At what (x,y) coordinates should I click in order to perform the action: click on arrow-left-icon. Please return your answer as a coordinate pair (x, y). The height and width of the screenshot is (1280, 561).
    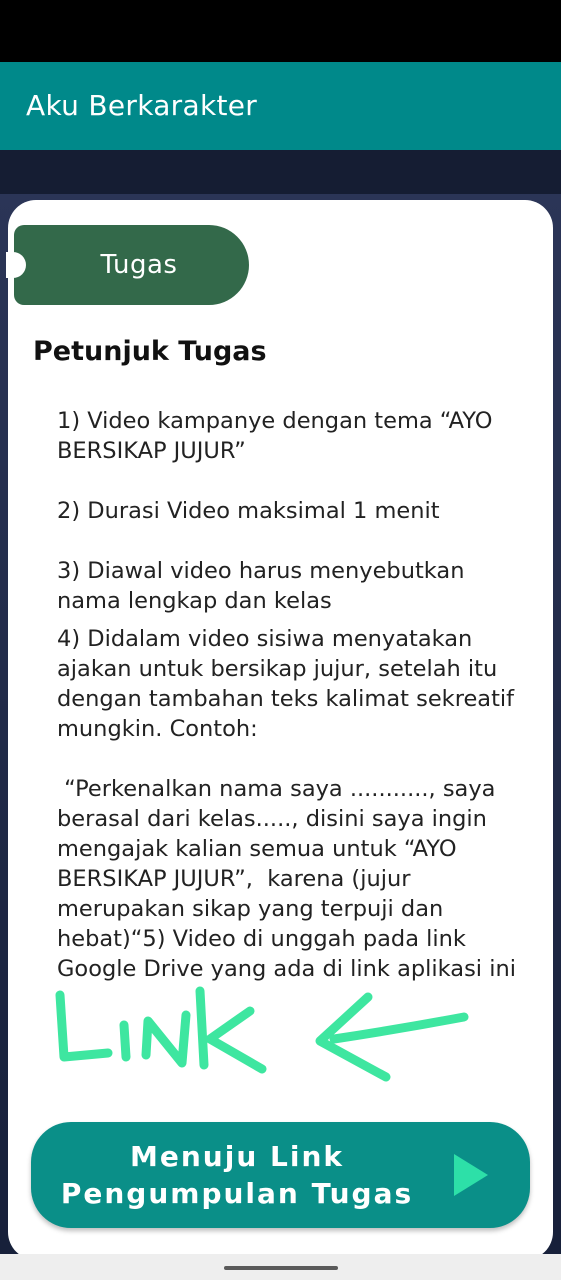
    Looking at the image, I should click on (392, 1037).